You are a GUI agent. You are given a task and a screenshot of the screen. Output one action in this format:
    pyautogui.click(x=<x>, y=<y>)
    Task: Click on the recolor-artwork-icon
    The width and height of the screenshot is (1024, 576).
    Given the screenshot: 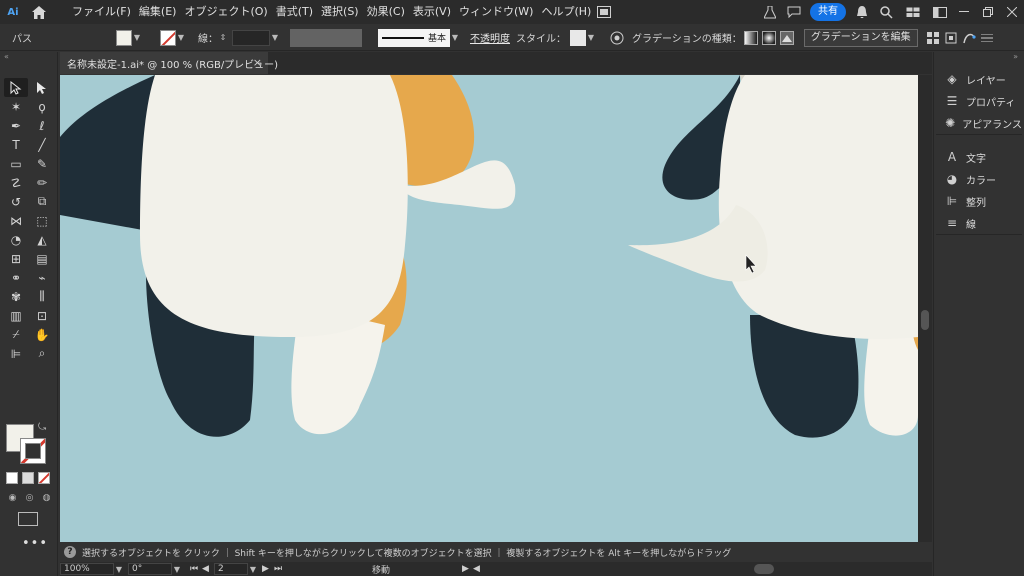 What is the action you would take?
    pyautogui.click(x=617, y=38)
    